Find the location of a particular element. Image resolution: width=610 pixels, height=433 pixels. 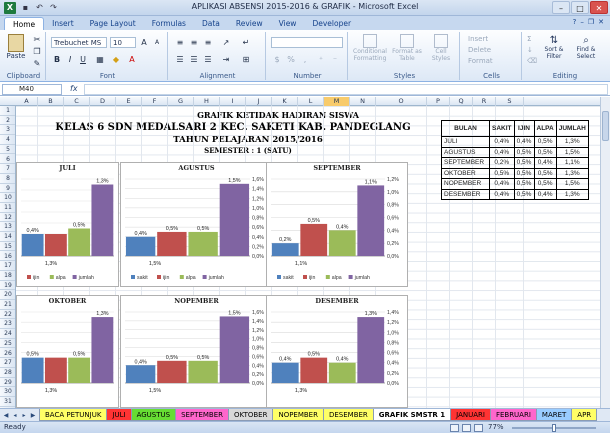

prev-sheet-icon: ◂ is located at coordinates (15, 415).